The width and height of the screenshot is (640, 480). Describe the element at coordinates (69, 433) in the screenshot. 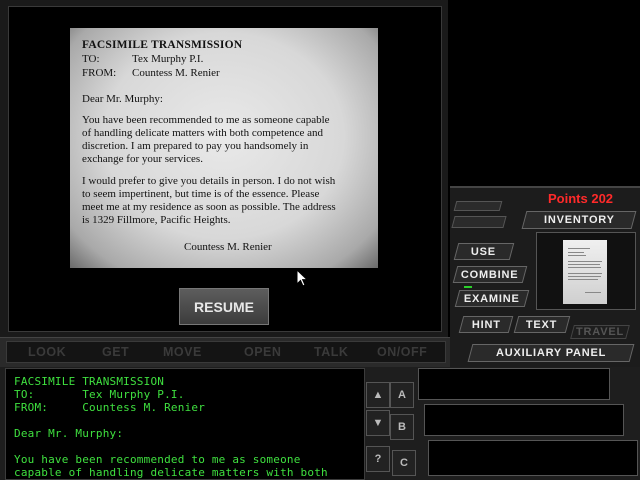

I see `console-line: Dear Mr. Murphy:` at that location.